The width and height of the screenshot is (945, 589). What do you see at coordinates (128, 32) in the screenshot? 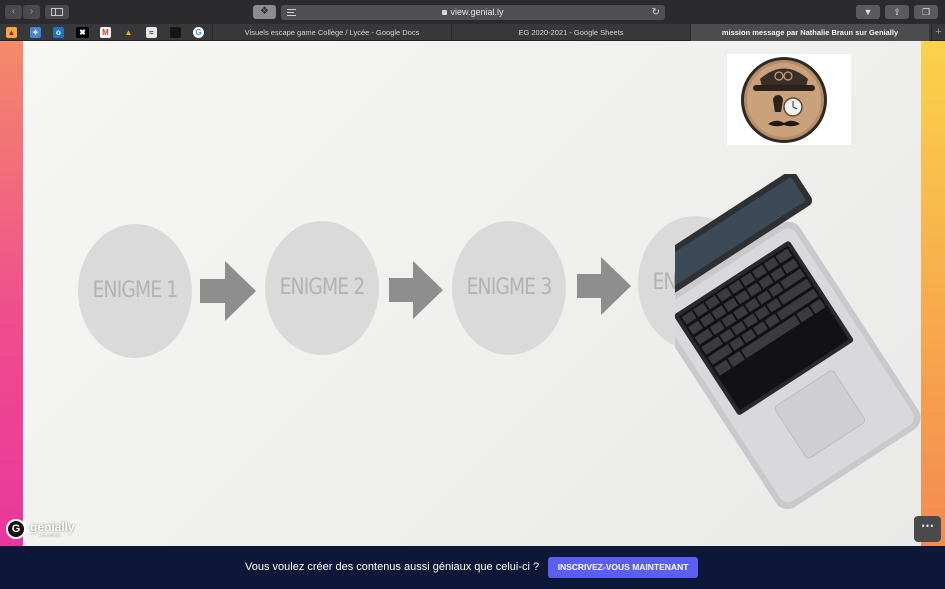
I see `google-drive-icon: ▲` at bounding box center [128, 32].